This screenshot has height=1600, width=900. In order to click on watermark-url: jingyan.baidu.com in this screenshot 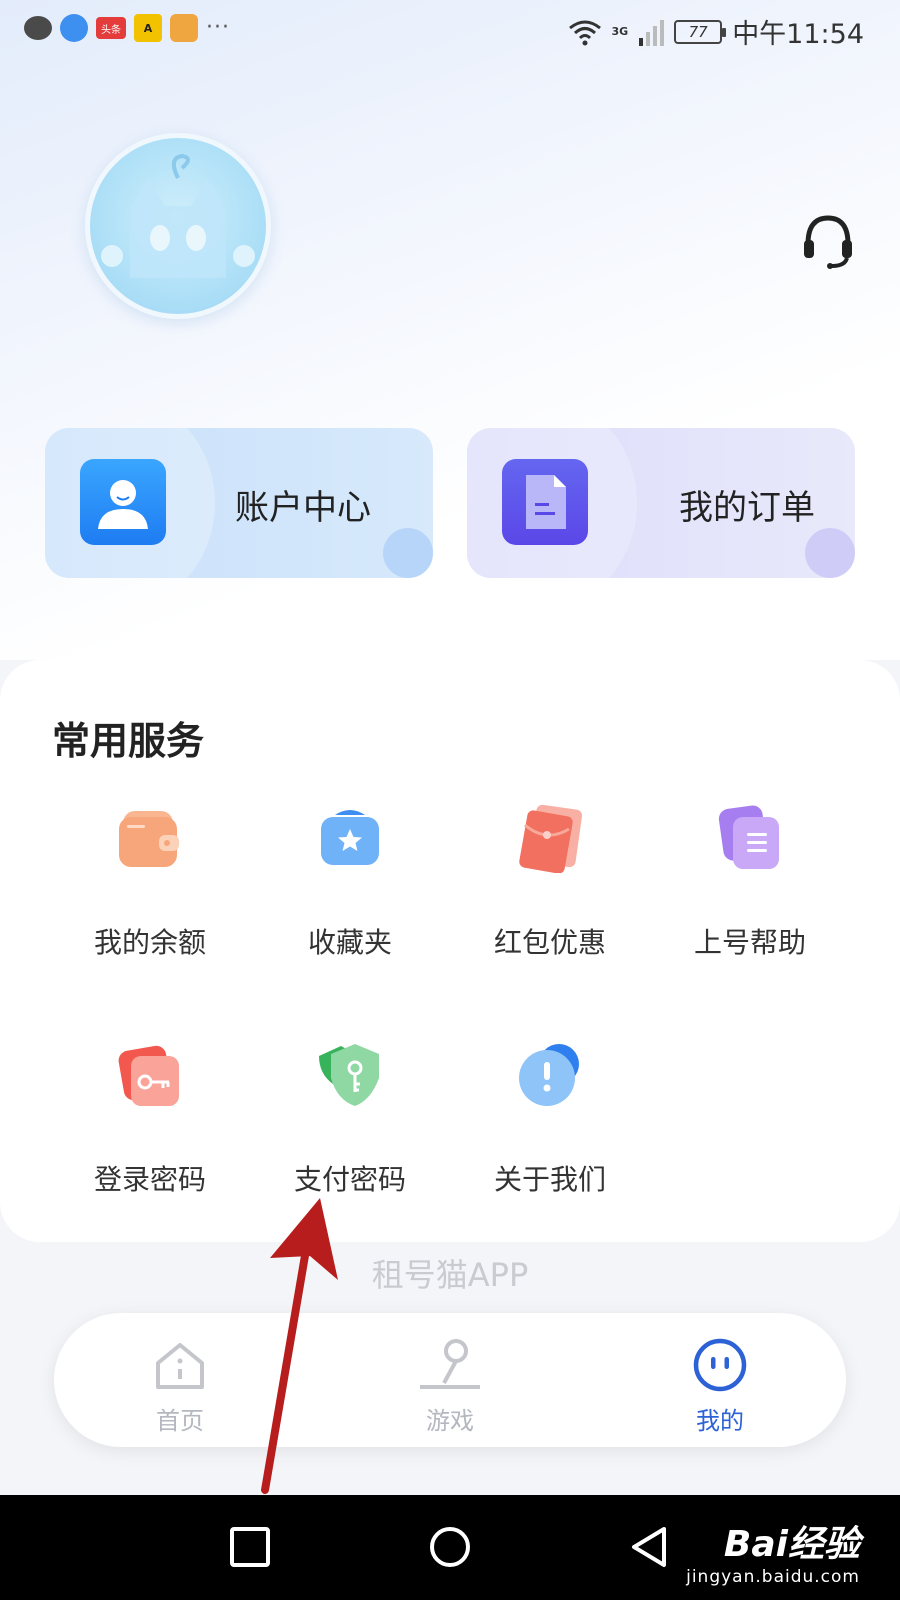, I will do `click(773, 1577)`.